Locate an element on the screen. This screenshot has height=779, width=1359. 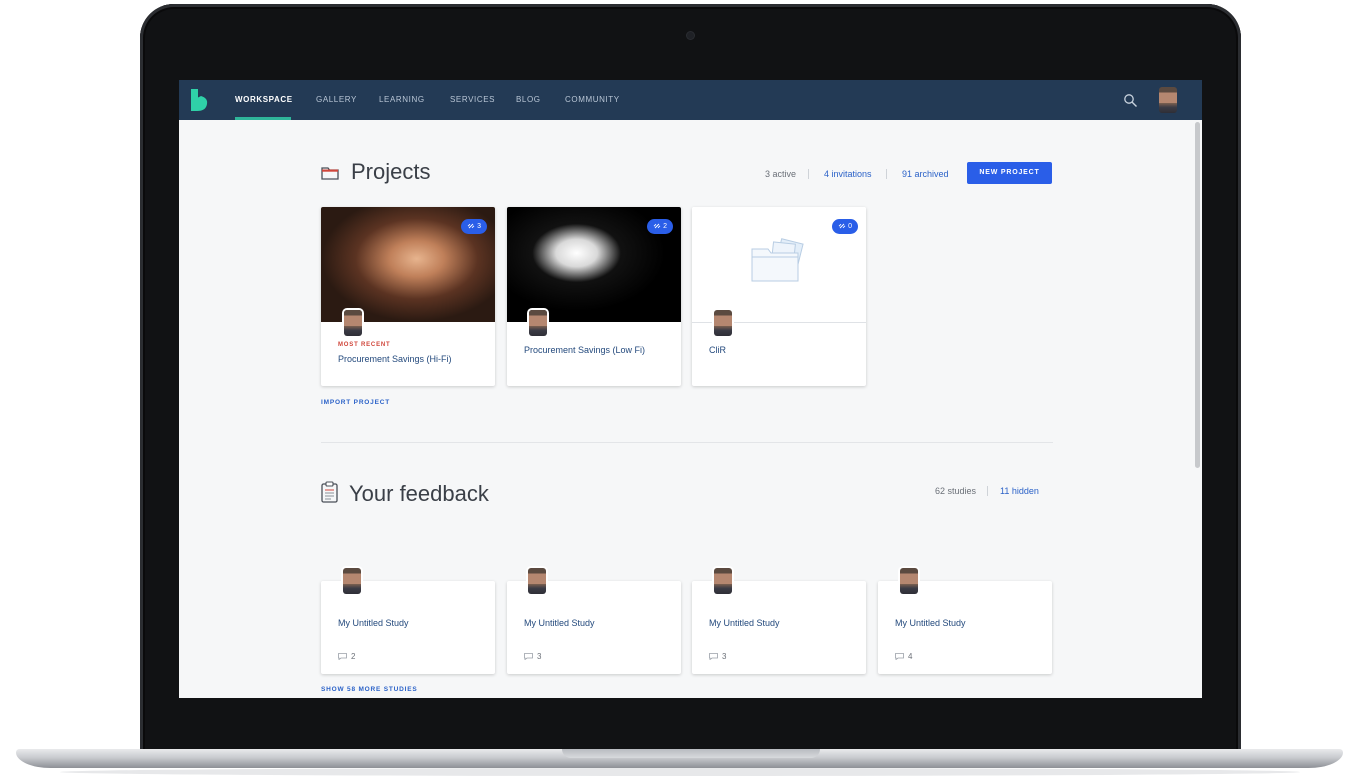
study-card: My Untitled Study 2 is located at coordinates (408, 621).